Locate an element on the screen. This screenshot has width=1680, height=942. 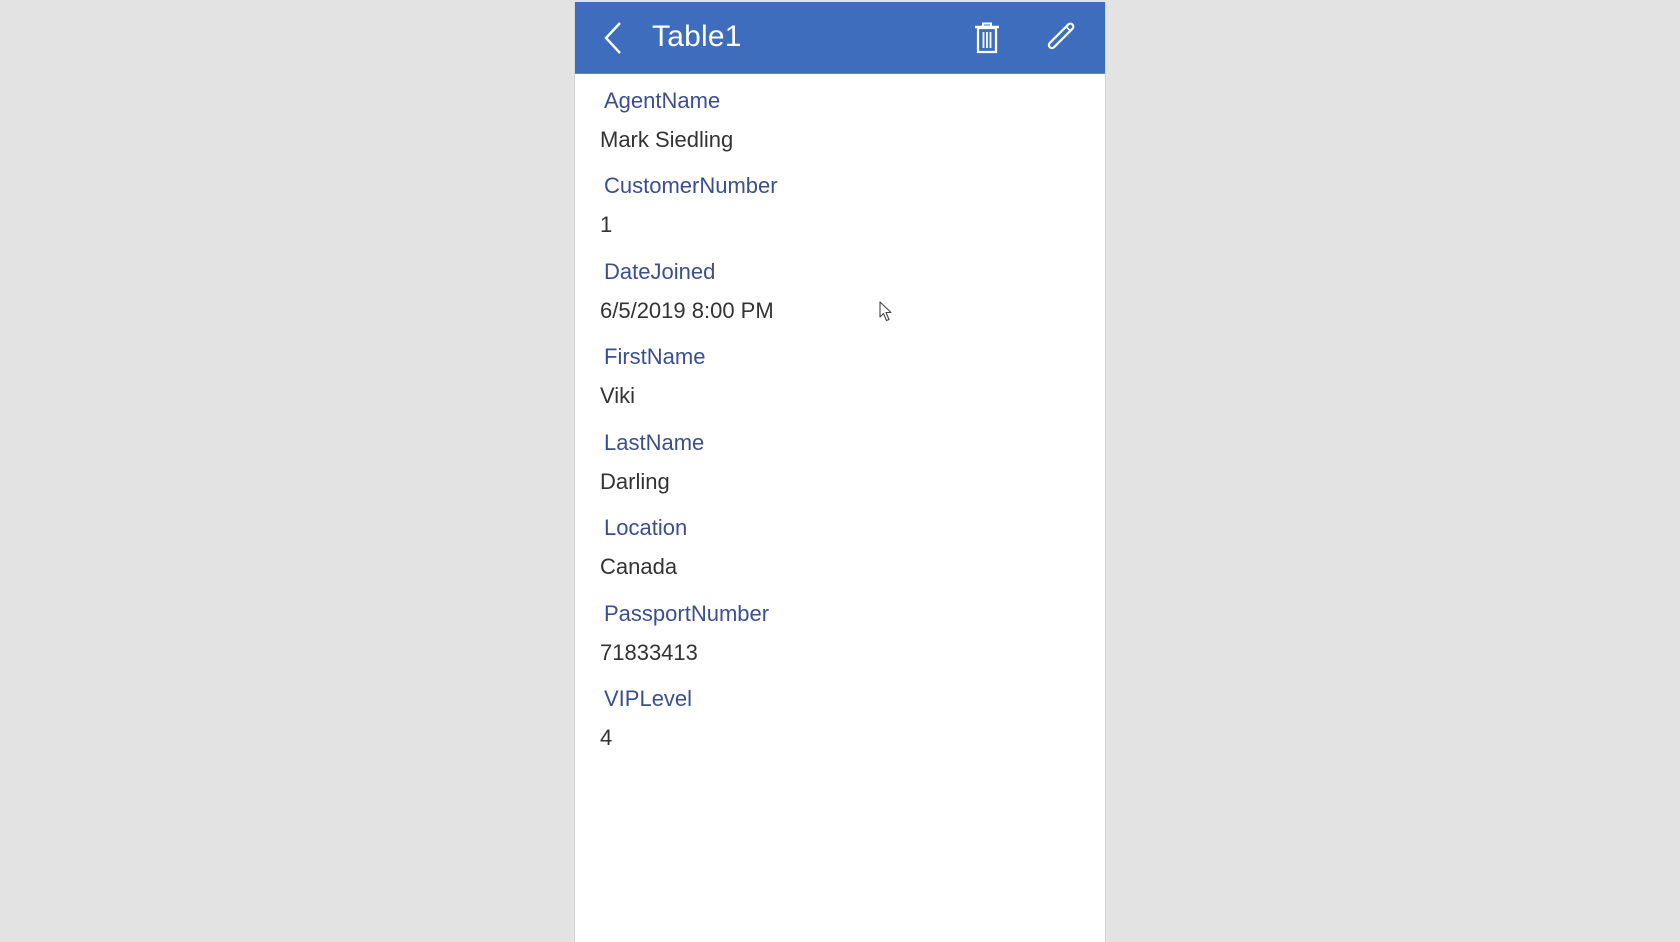
field-first-name: FirstName Viki is located at coordinates (840, 372).